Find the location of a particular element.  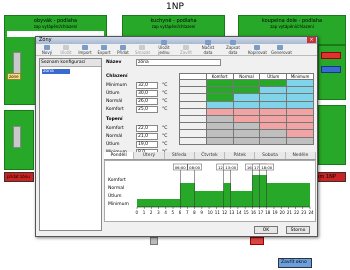

cool-comf-input: 25,0 is located at coordinates (147, 109).